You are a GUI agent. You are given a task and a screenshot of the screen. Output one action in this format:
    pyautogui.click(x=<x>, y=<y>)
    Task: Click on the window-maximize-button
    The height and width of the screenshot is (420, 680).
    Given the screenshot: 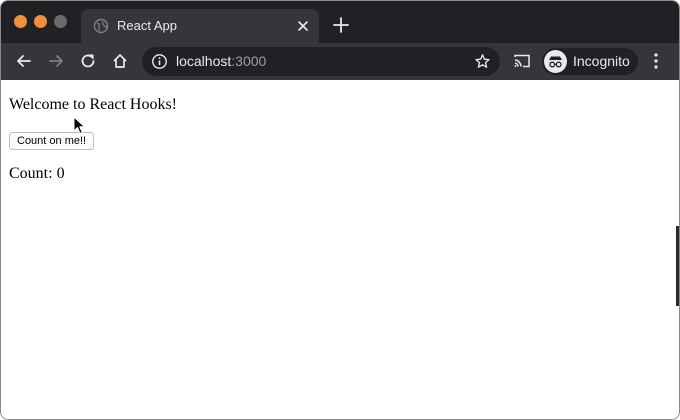 What is the action you would take?
    pyautogui.click(x=60, y=21)
    